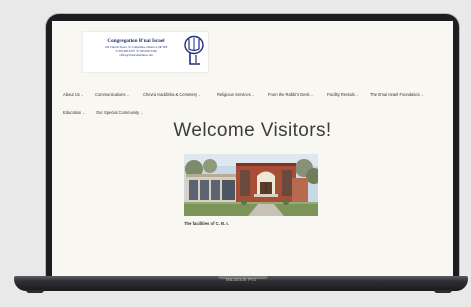 The image size is (471, 307). I want to click on photo-caption: The facilities of C. B. I., so click(206, 223).